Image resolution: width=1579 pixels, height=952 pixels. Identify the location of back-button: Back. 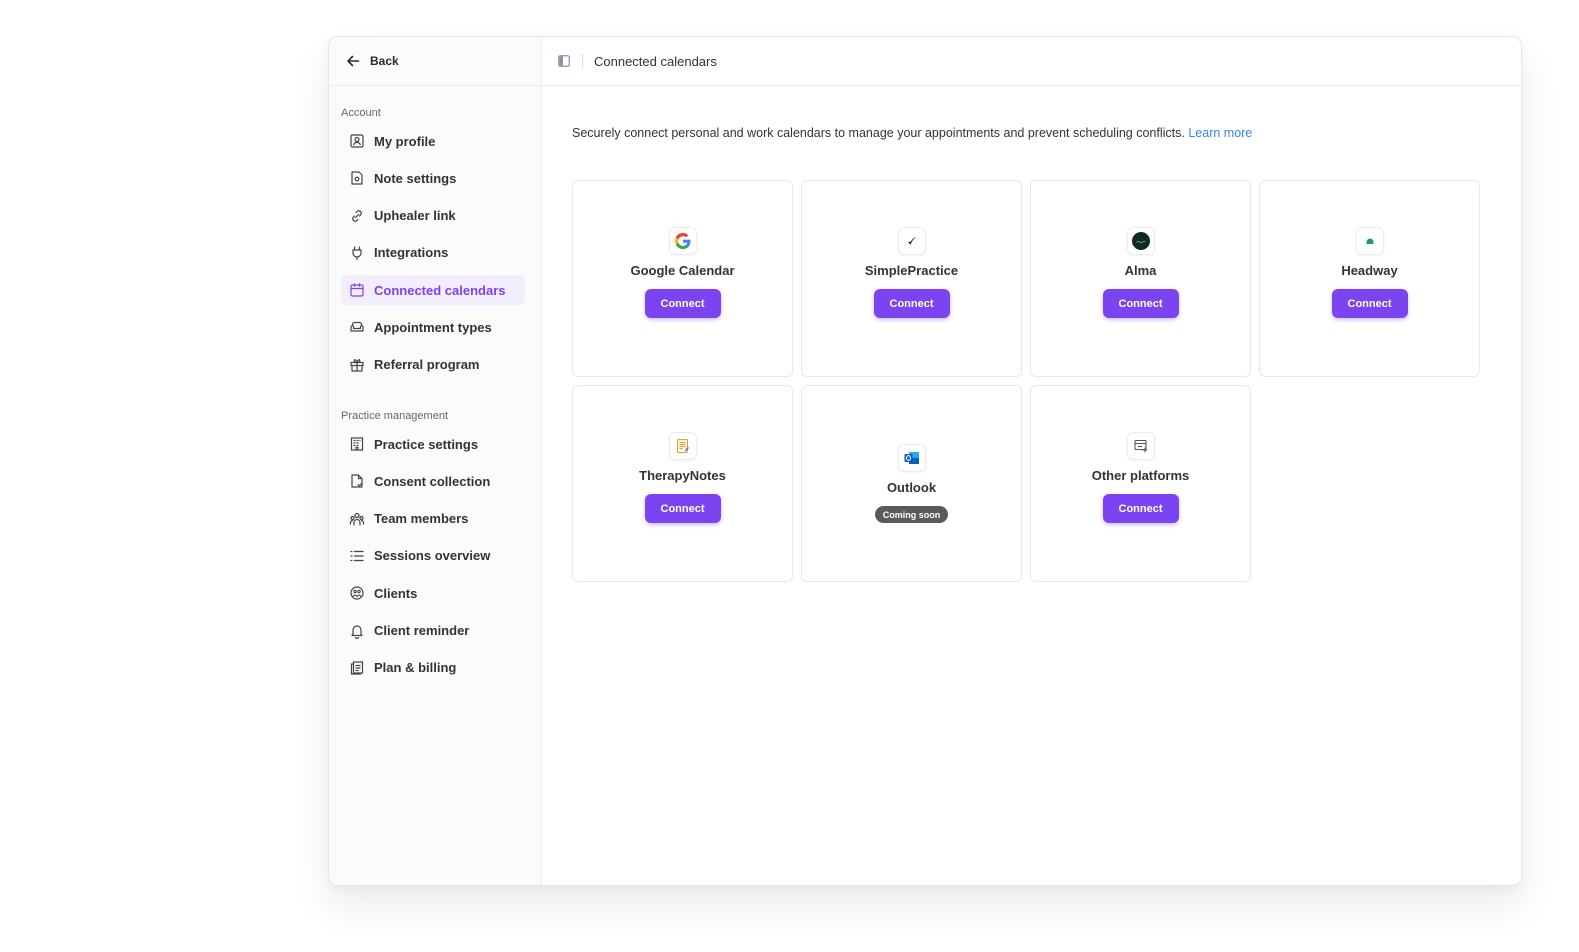
(372, 61).